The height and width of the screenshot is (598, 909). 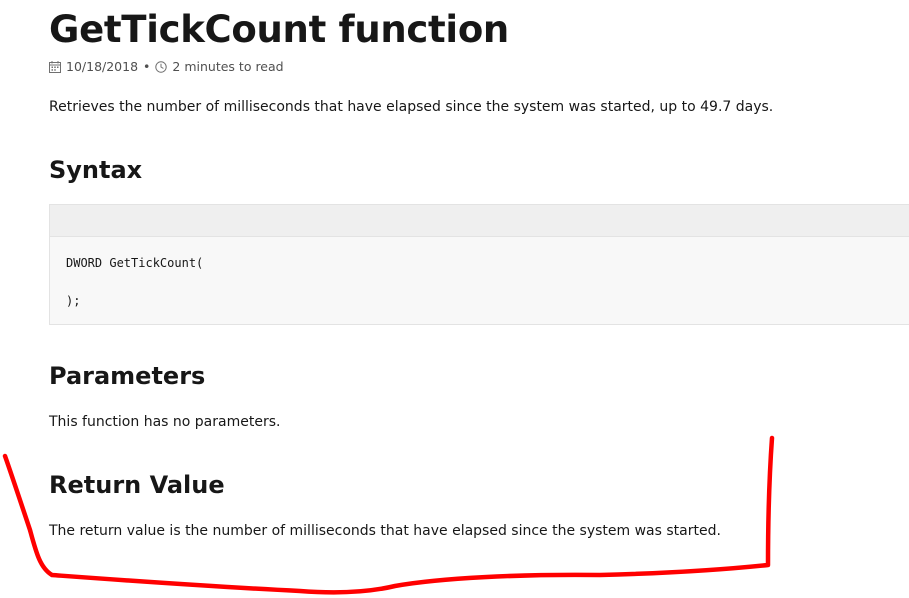 I want to click on code-line: );, so click(x=73, y=301).